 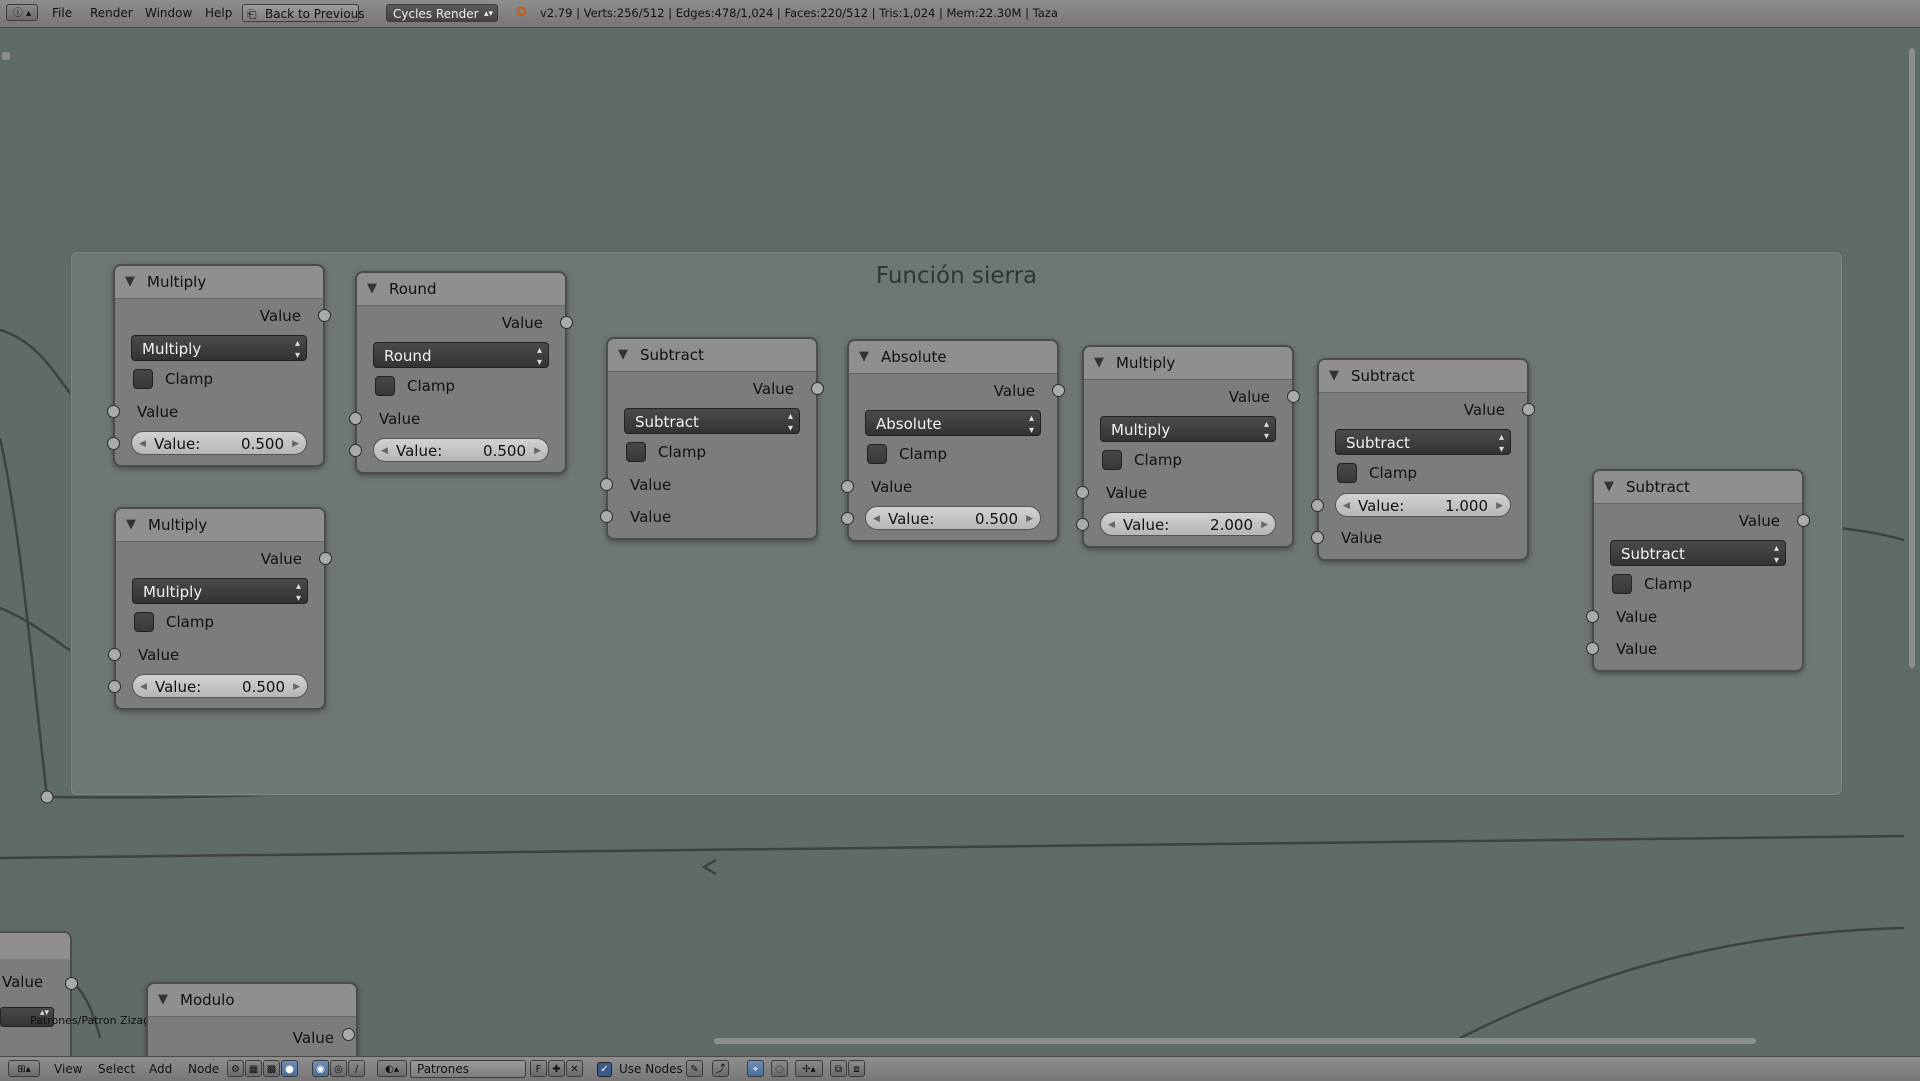 I want to click on render-engine-select: Cycles Render ▴▾, so click(x=442, y=13).